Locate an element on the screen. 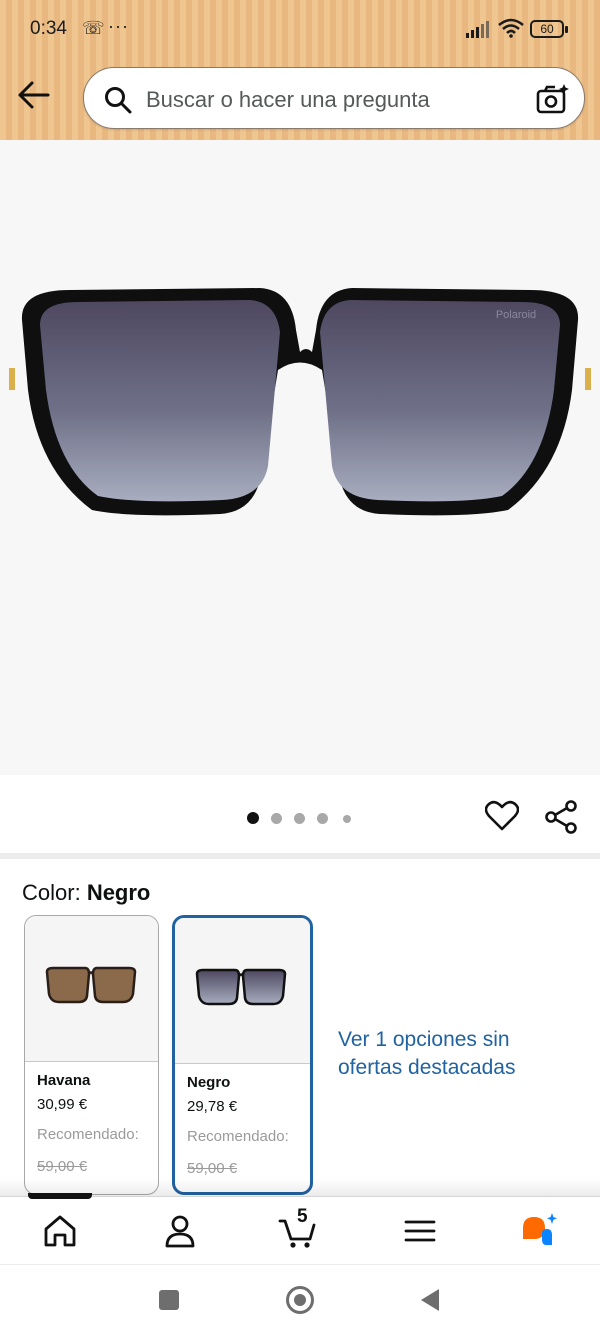 Image resolution: width=600 pixels, height=1334 pixels. status-time: 0:34 is located at coordinates (48, 28).